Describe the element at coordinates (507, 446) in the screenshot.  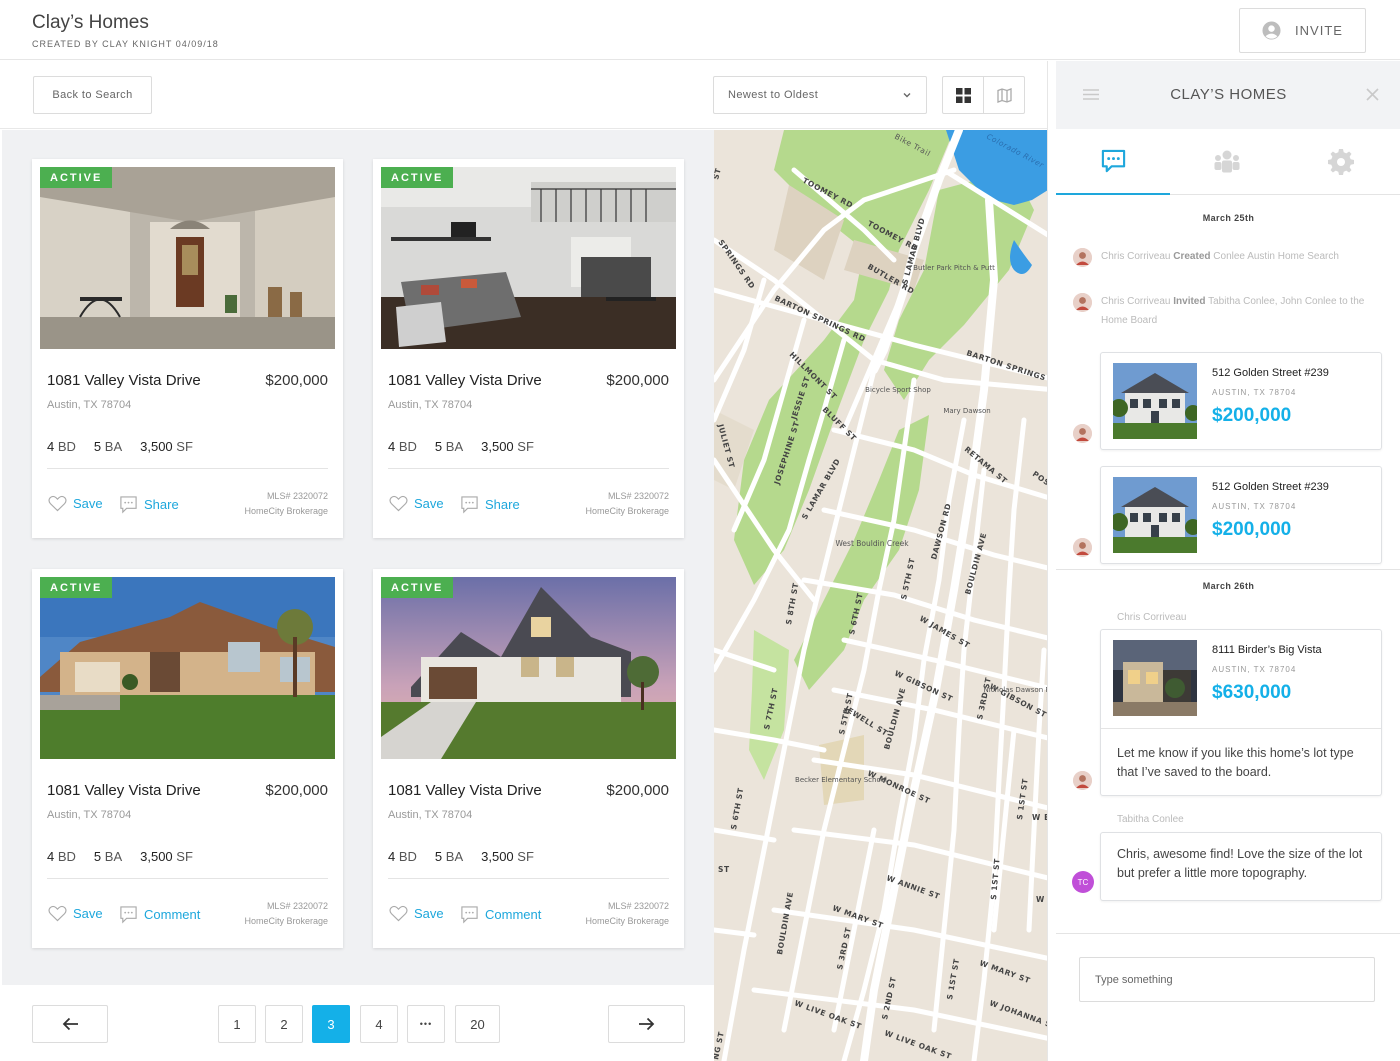
I see `sqft: 3,500 SF` at that location.